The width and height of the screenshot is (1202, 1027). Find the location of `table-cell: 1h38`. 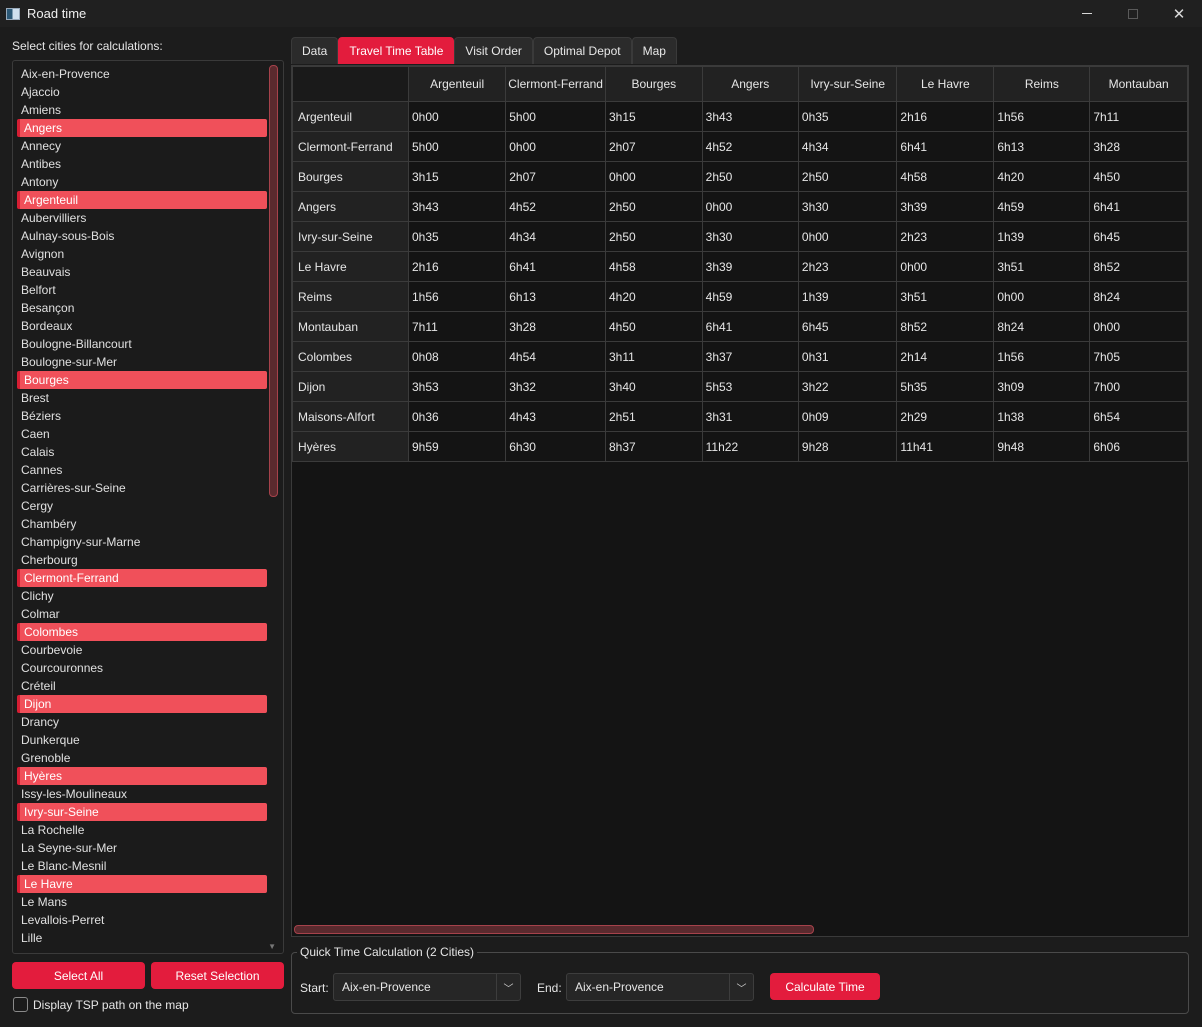

table-cell: 1h38 is located at coordinates (1042, 416).